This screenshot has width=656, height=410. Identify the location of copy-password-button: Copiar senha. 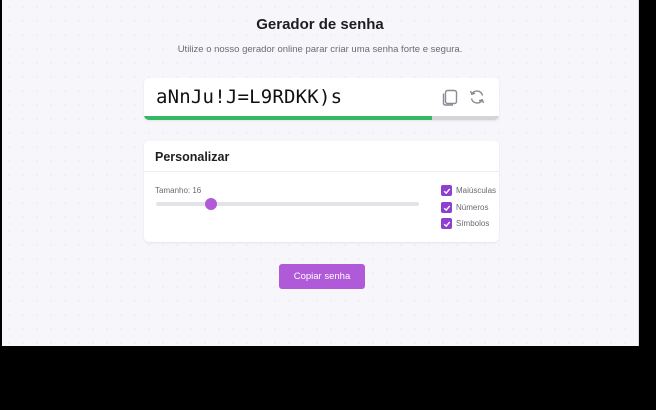
(322, 276).